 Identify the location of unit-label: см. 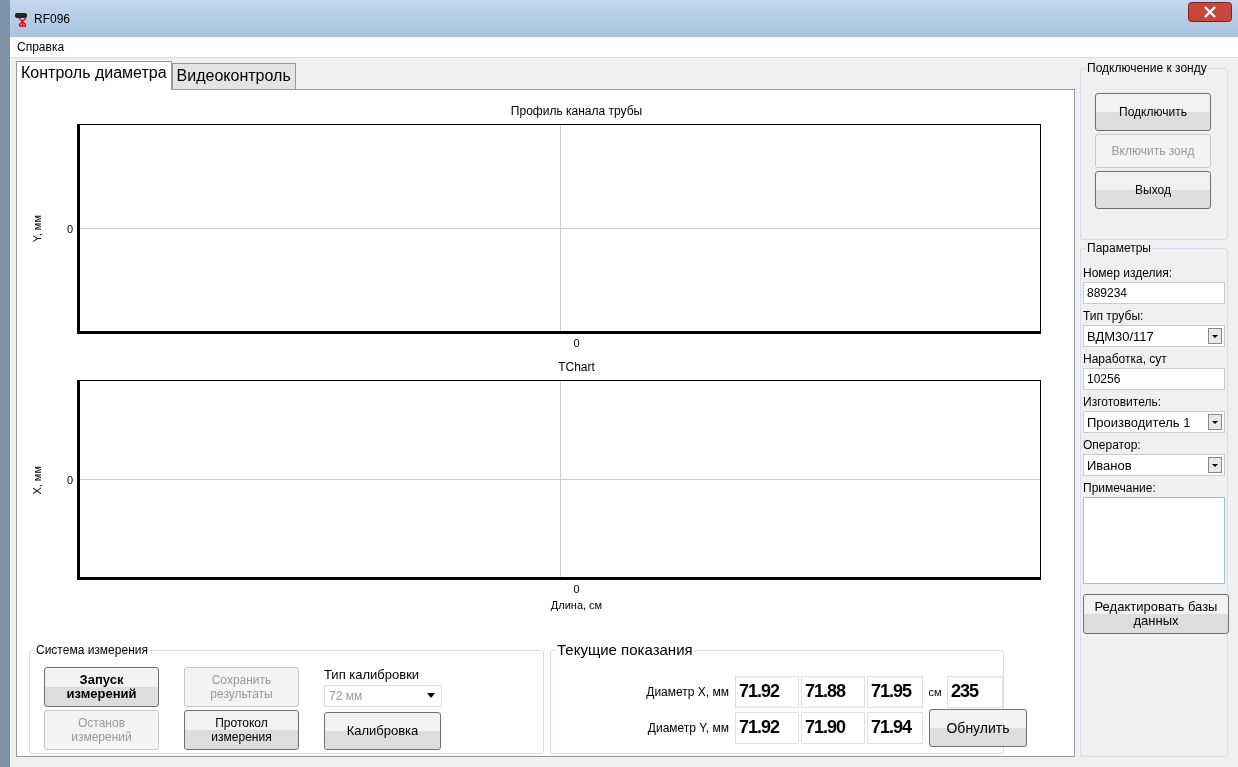
(935, 692).